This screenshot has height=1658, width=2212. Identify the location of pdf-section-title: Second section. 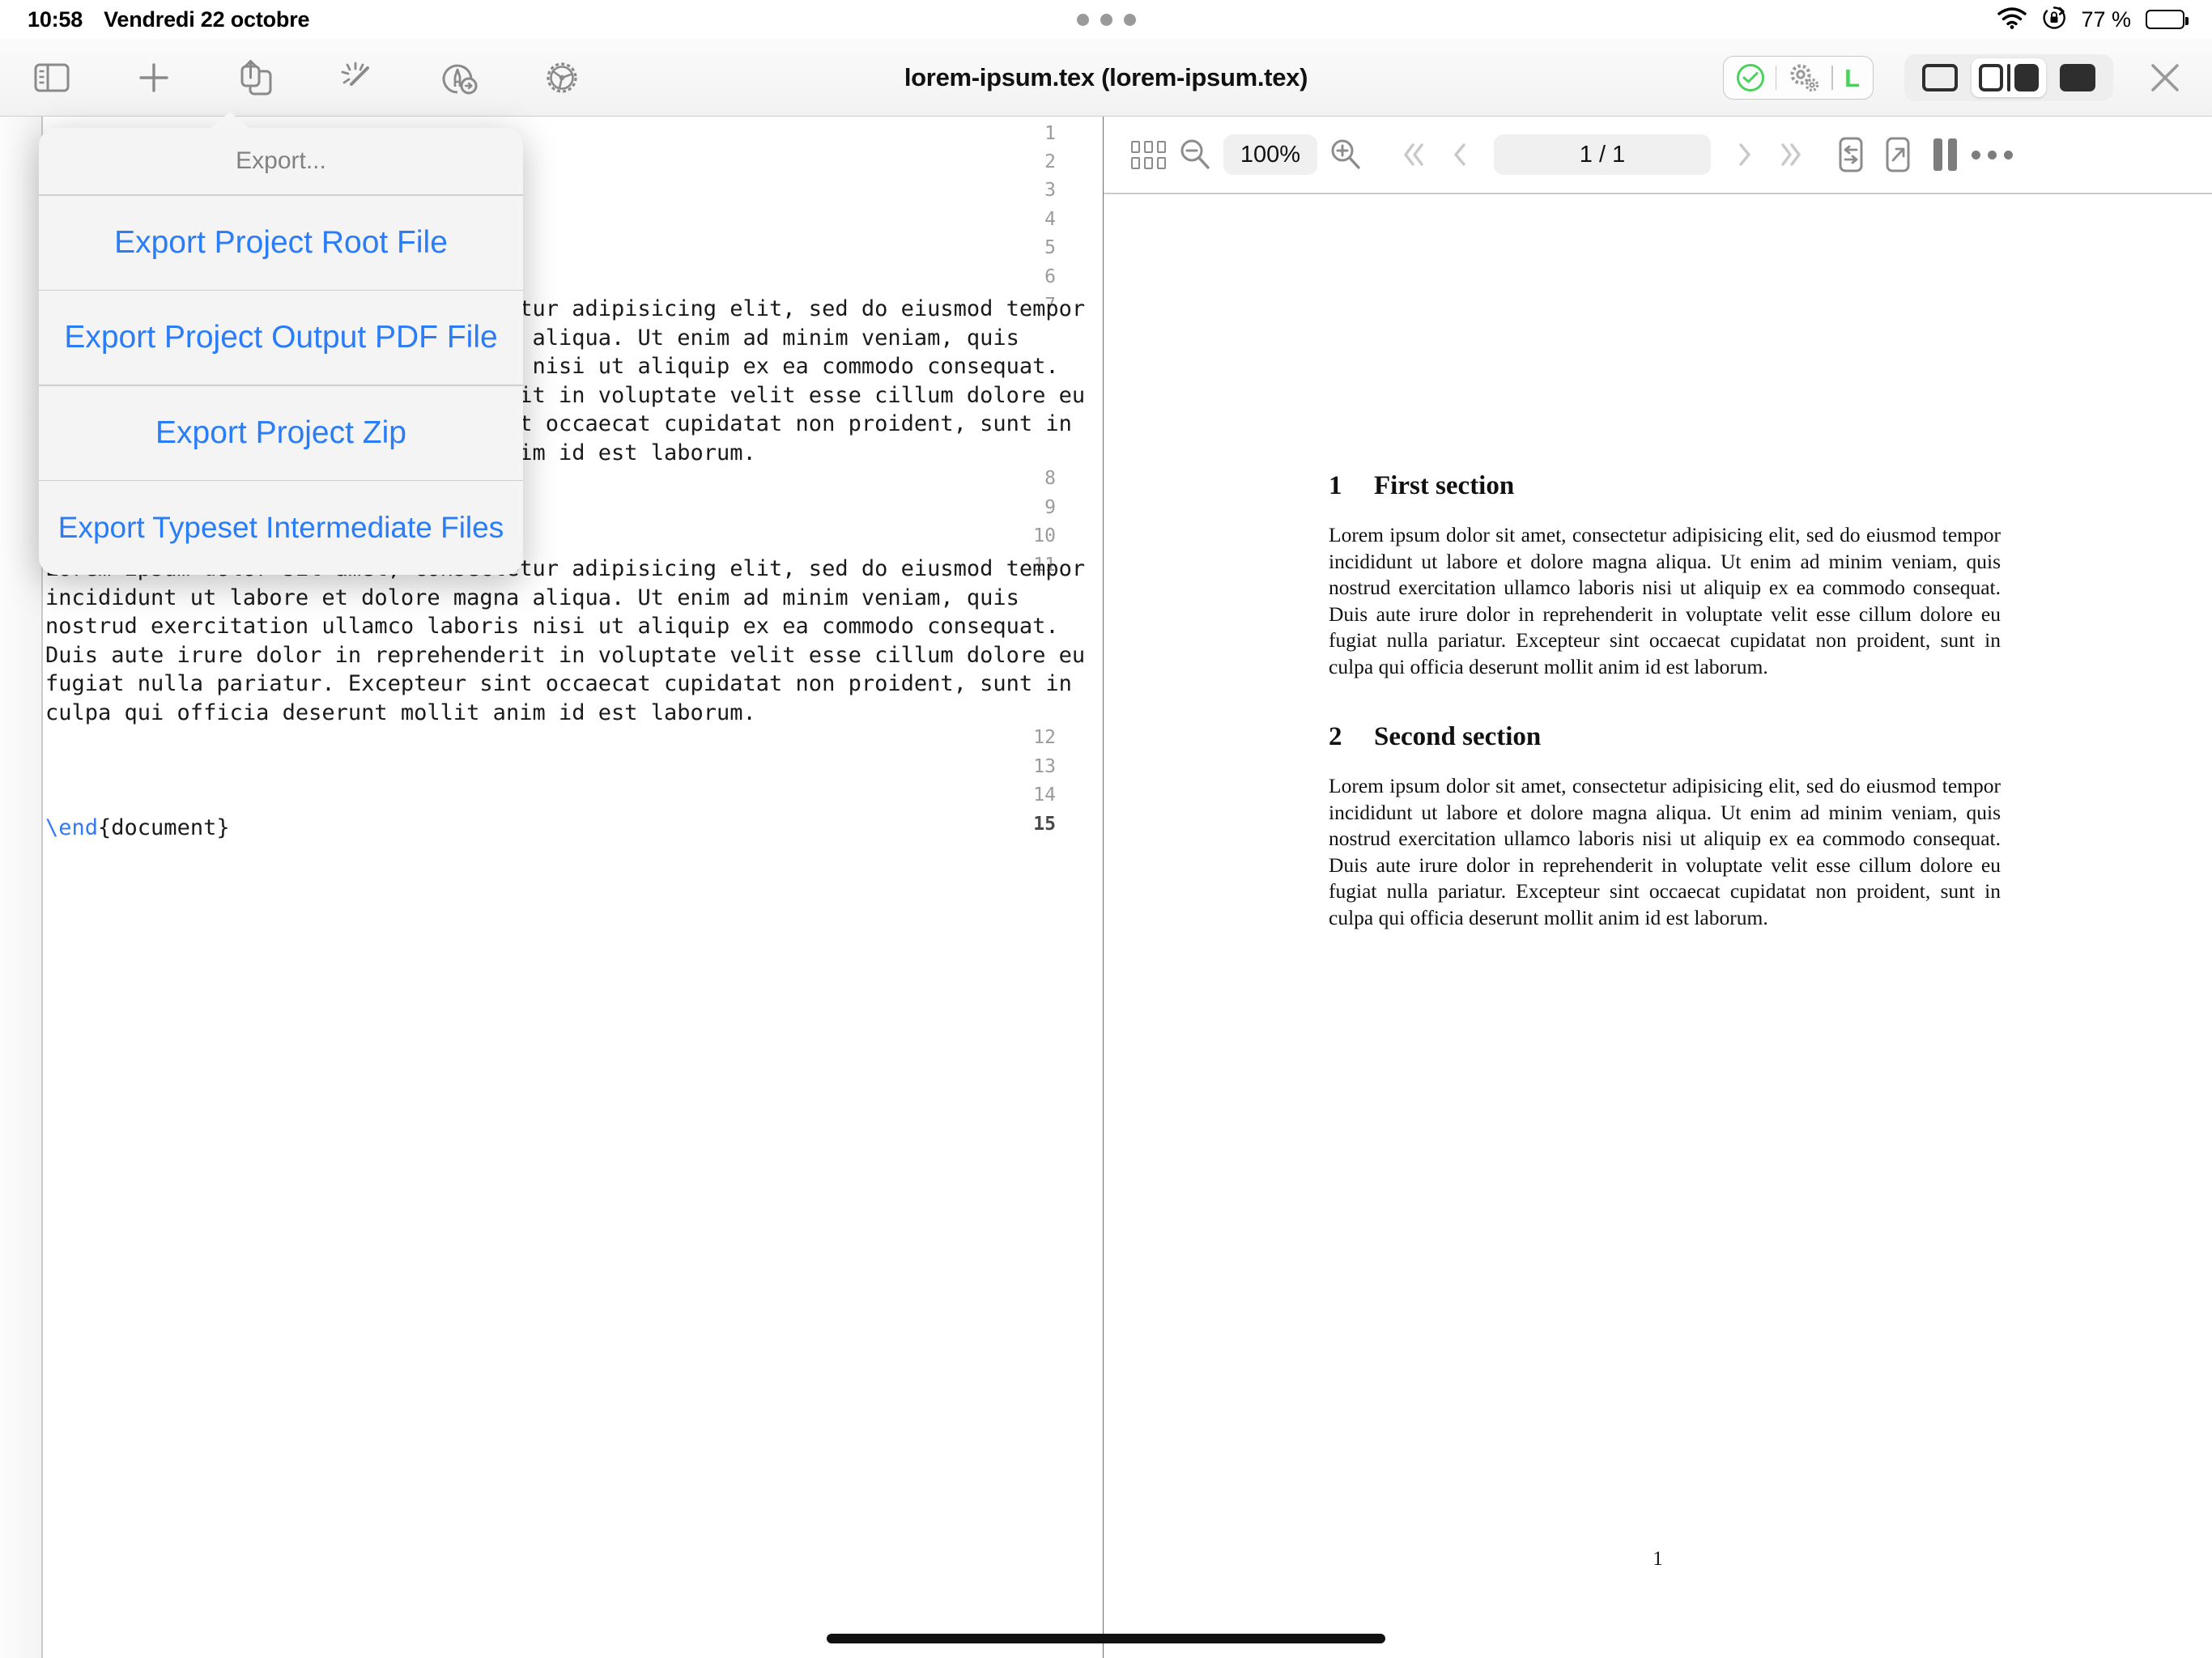
(1458, 736).